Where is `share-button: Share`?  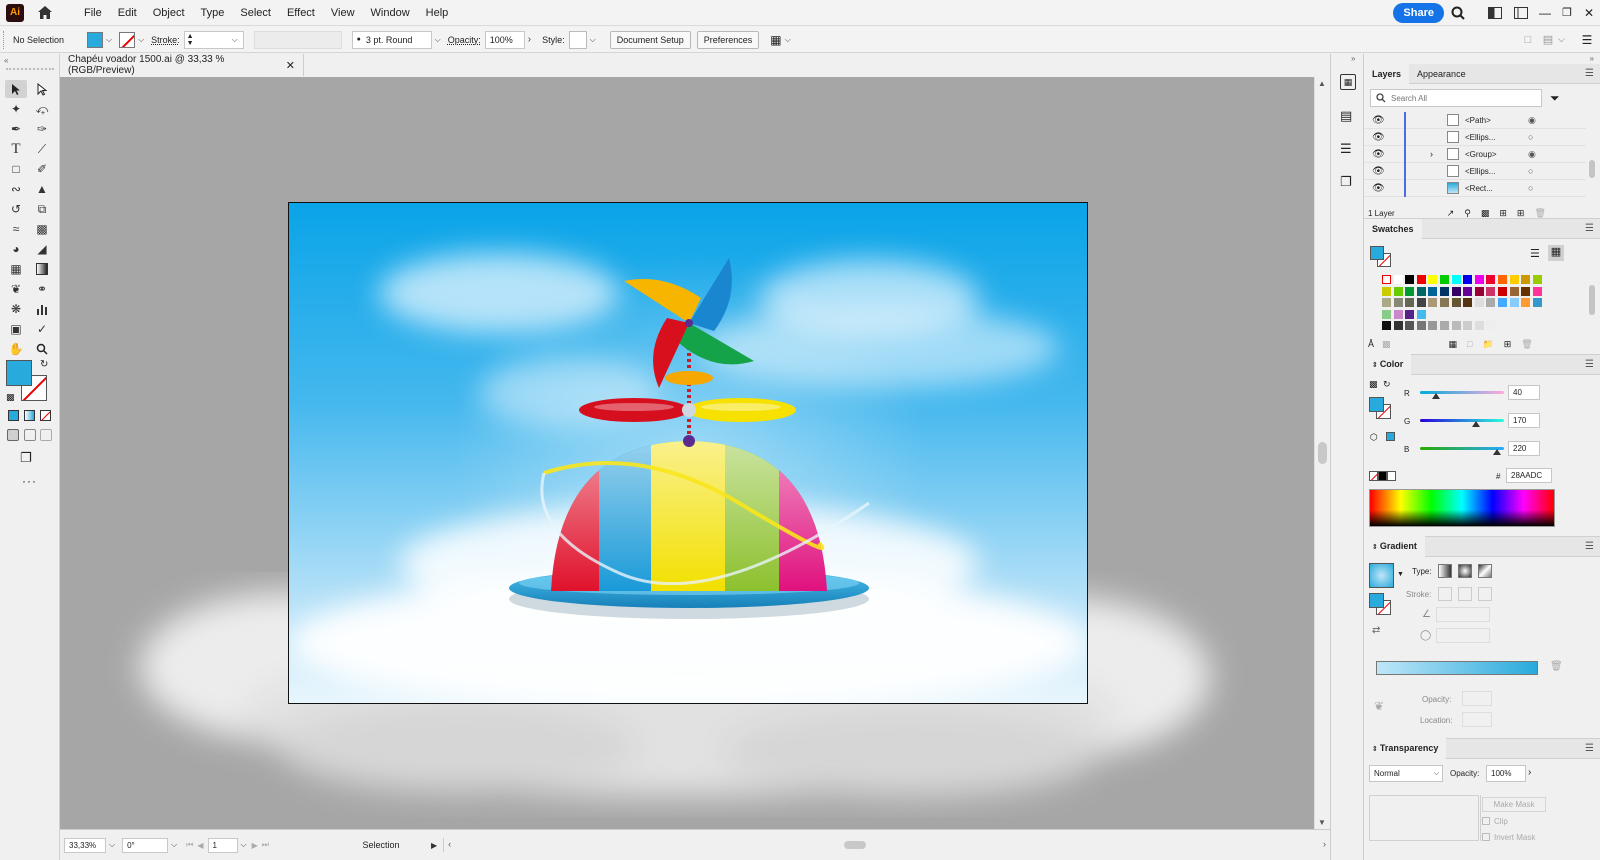
share-button: Share is located at coordinates (1418, 12).